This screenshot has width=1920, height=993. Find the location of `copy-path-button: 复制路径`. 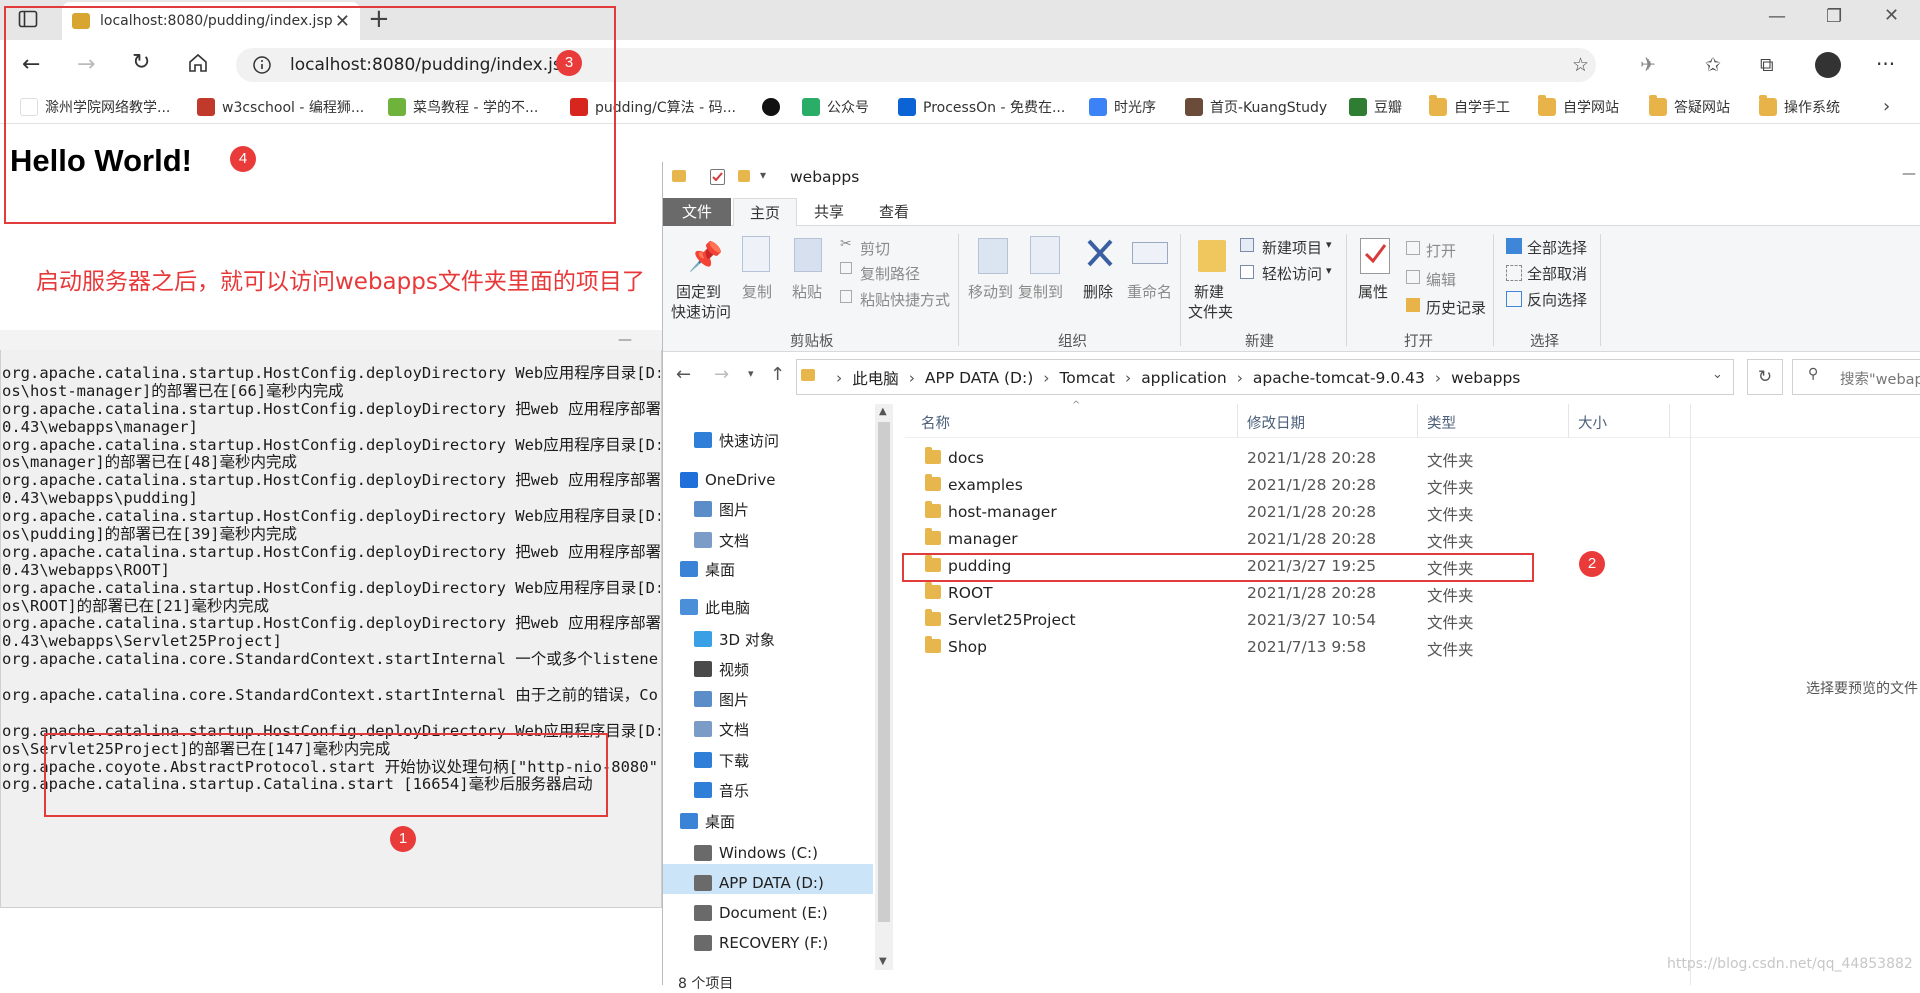

copy-path-button: 复制路径 is located at coordinates (890, 273).